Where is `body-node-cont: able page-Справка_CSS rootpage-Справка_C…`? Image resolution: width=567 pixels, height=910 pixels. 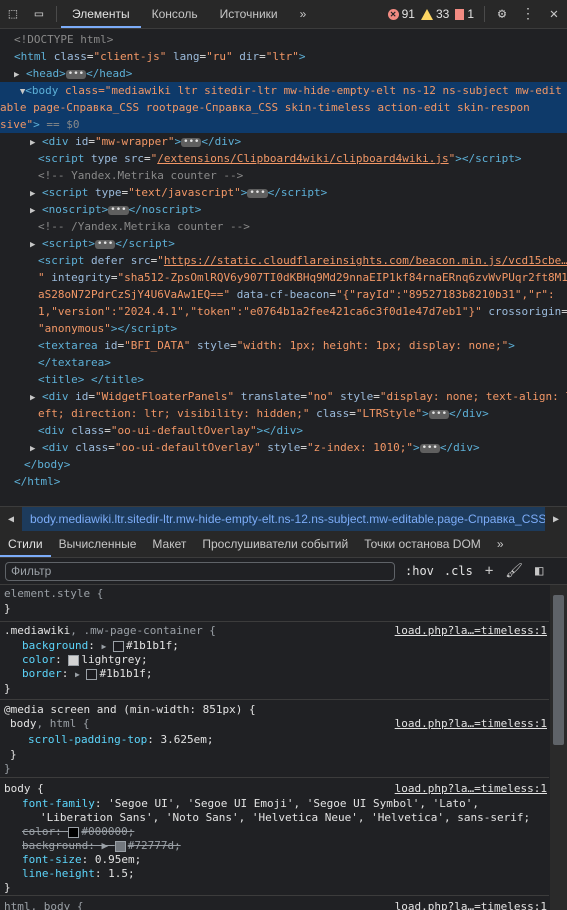 body-node-cont: able page-Справка_CSS rootpage-Справка_C… is located at coordinates (283, 107).